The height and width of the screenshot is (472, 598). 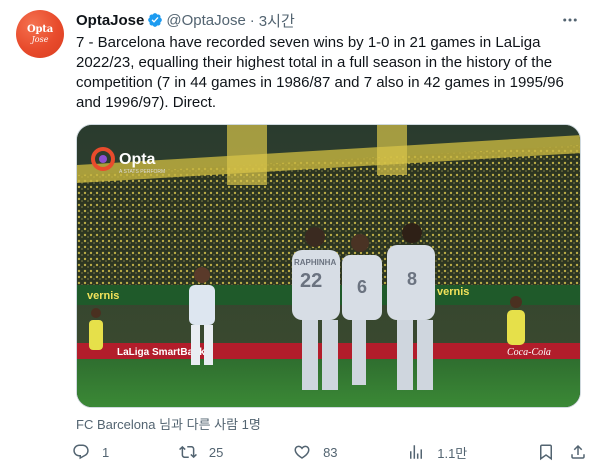 I want to click on share-icon, so click(x=578, y=451).